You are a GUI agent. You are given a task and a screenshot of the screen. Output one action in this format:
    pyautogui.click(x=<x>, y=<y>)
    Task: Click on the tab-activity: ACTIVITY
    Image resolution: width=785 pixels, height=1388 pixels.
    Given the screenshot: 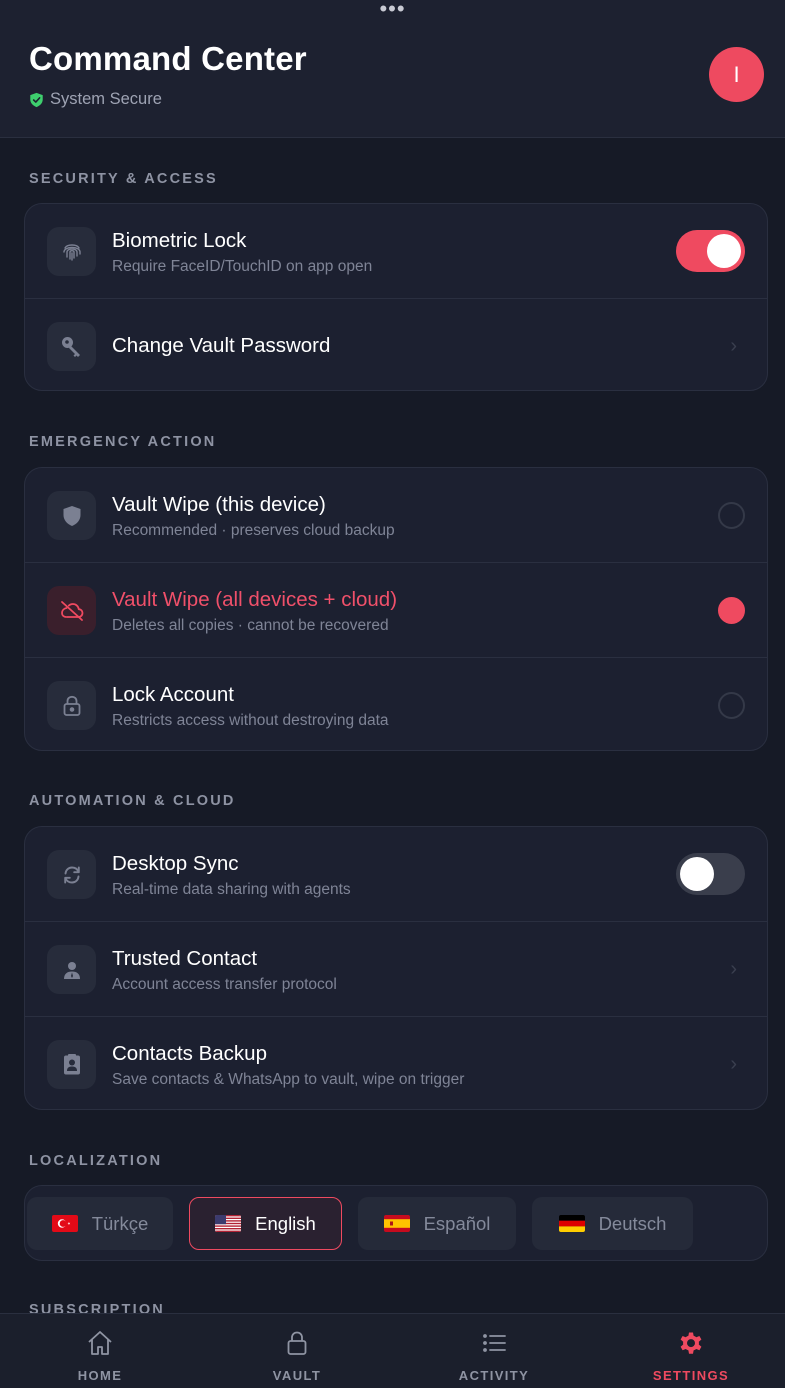 What is the action you would take?
    pyautogui.click(x=494, y=1355)
    